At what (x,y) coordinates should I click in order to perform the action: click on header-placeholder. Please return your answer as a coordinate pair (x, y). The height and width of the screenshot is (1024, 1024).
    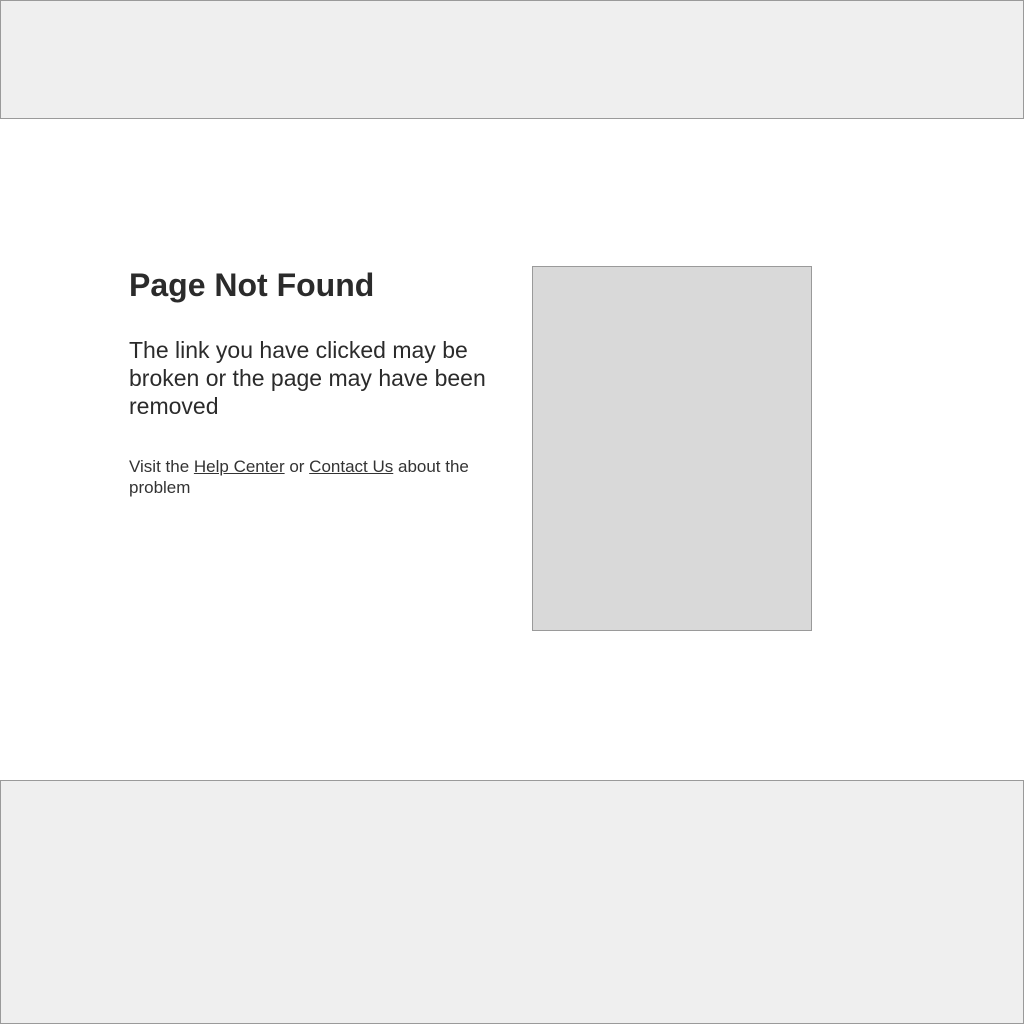
    Looking at the image, I should click on (512, 59).